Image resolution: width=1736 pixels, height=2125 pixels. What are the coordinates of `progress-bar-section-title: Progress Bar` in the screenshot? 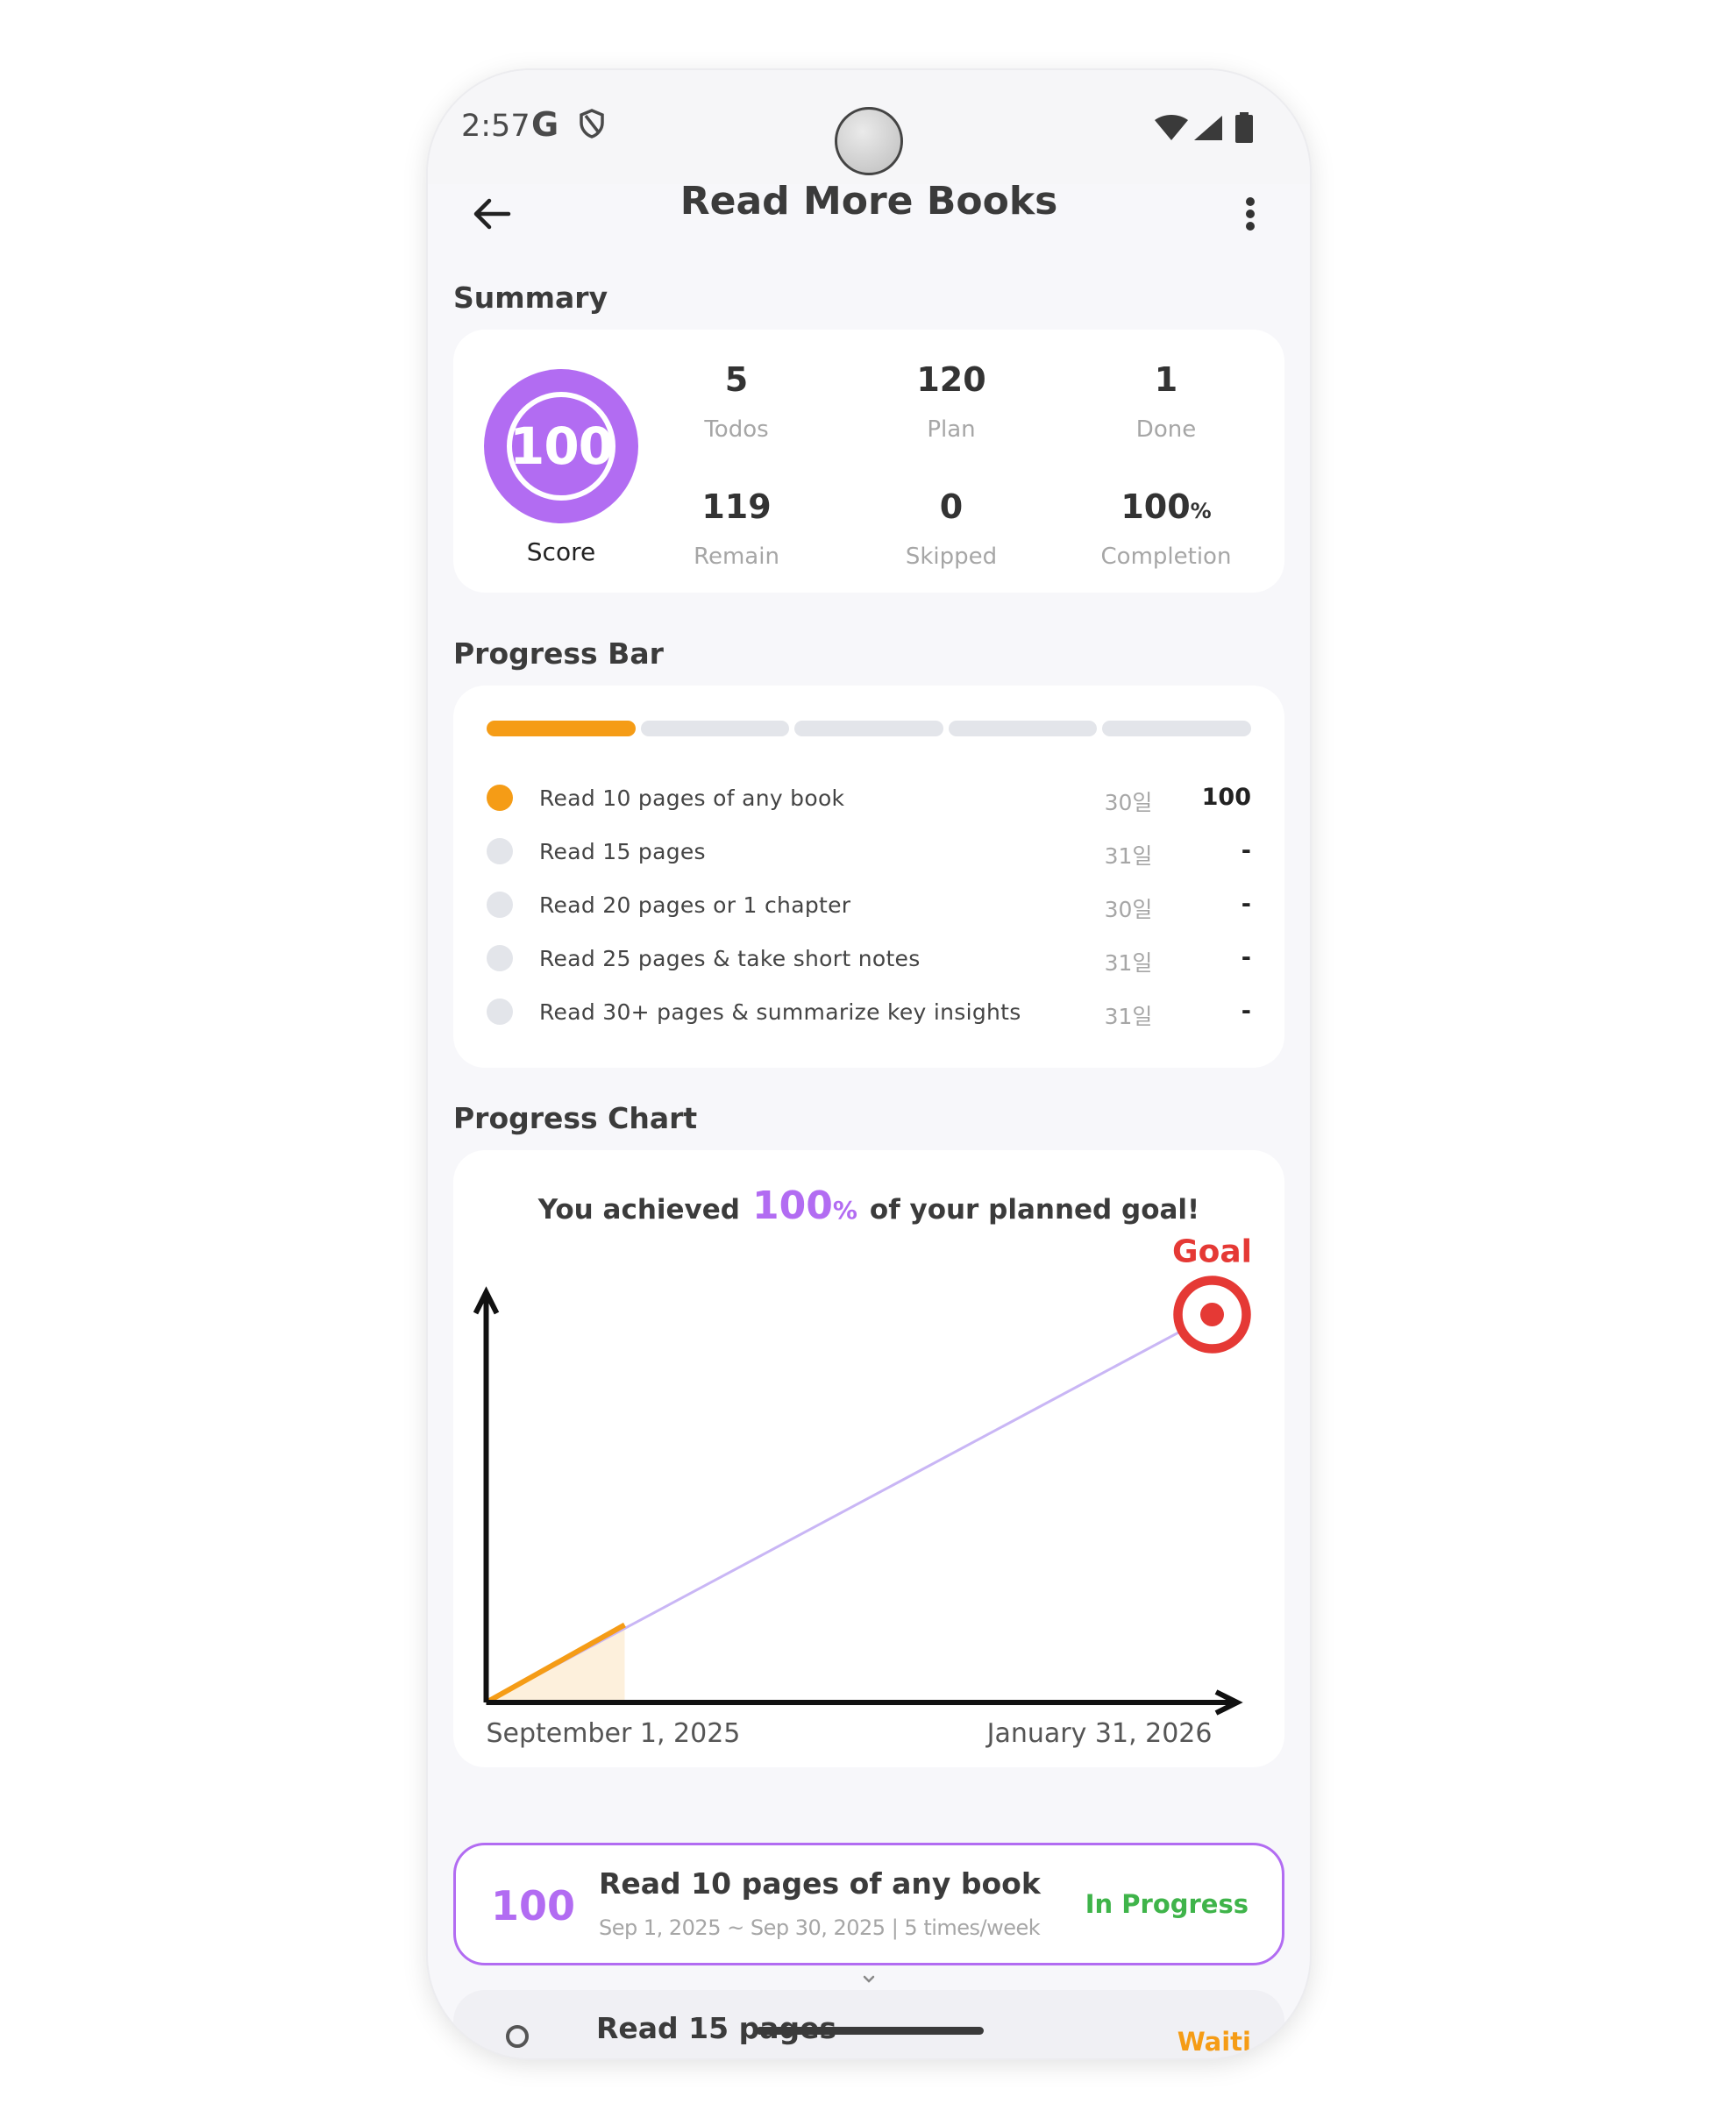 It's located at (558, 653).